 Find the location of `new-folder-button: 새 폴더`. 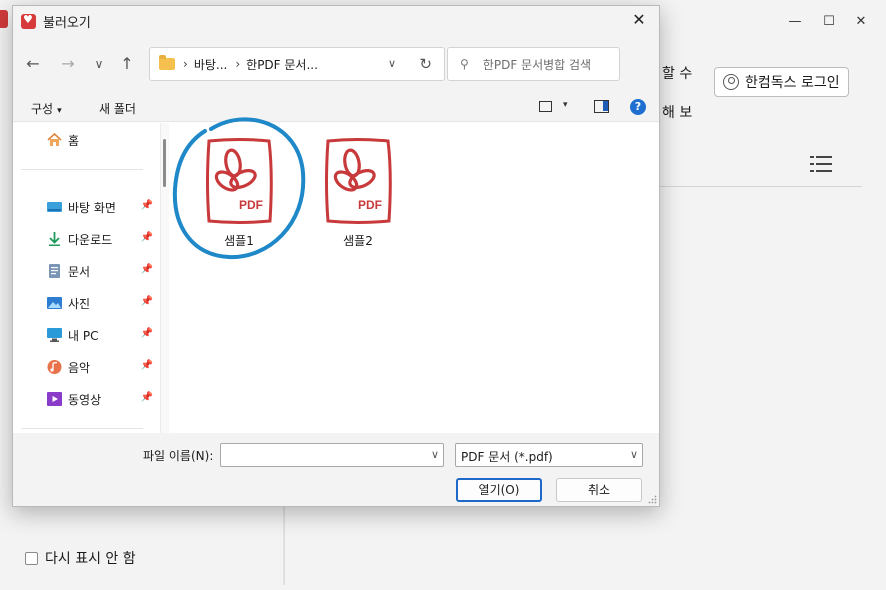

new-folder-button: 새 폴더 is located at coordinates (117, 108).